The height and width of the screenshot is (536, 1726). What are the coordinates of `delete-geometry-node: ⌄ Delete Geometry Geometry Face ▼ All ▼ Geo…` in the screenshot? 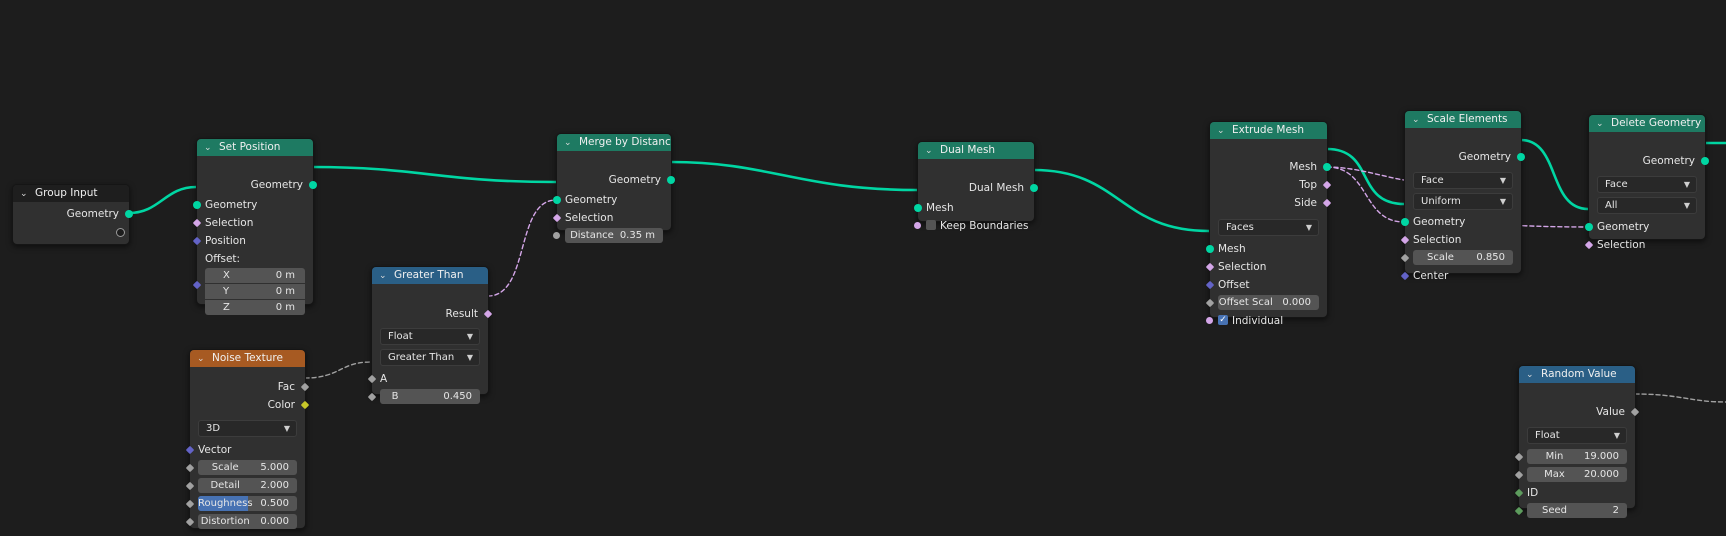 It's located at (1646, 182).